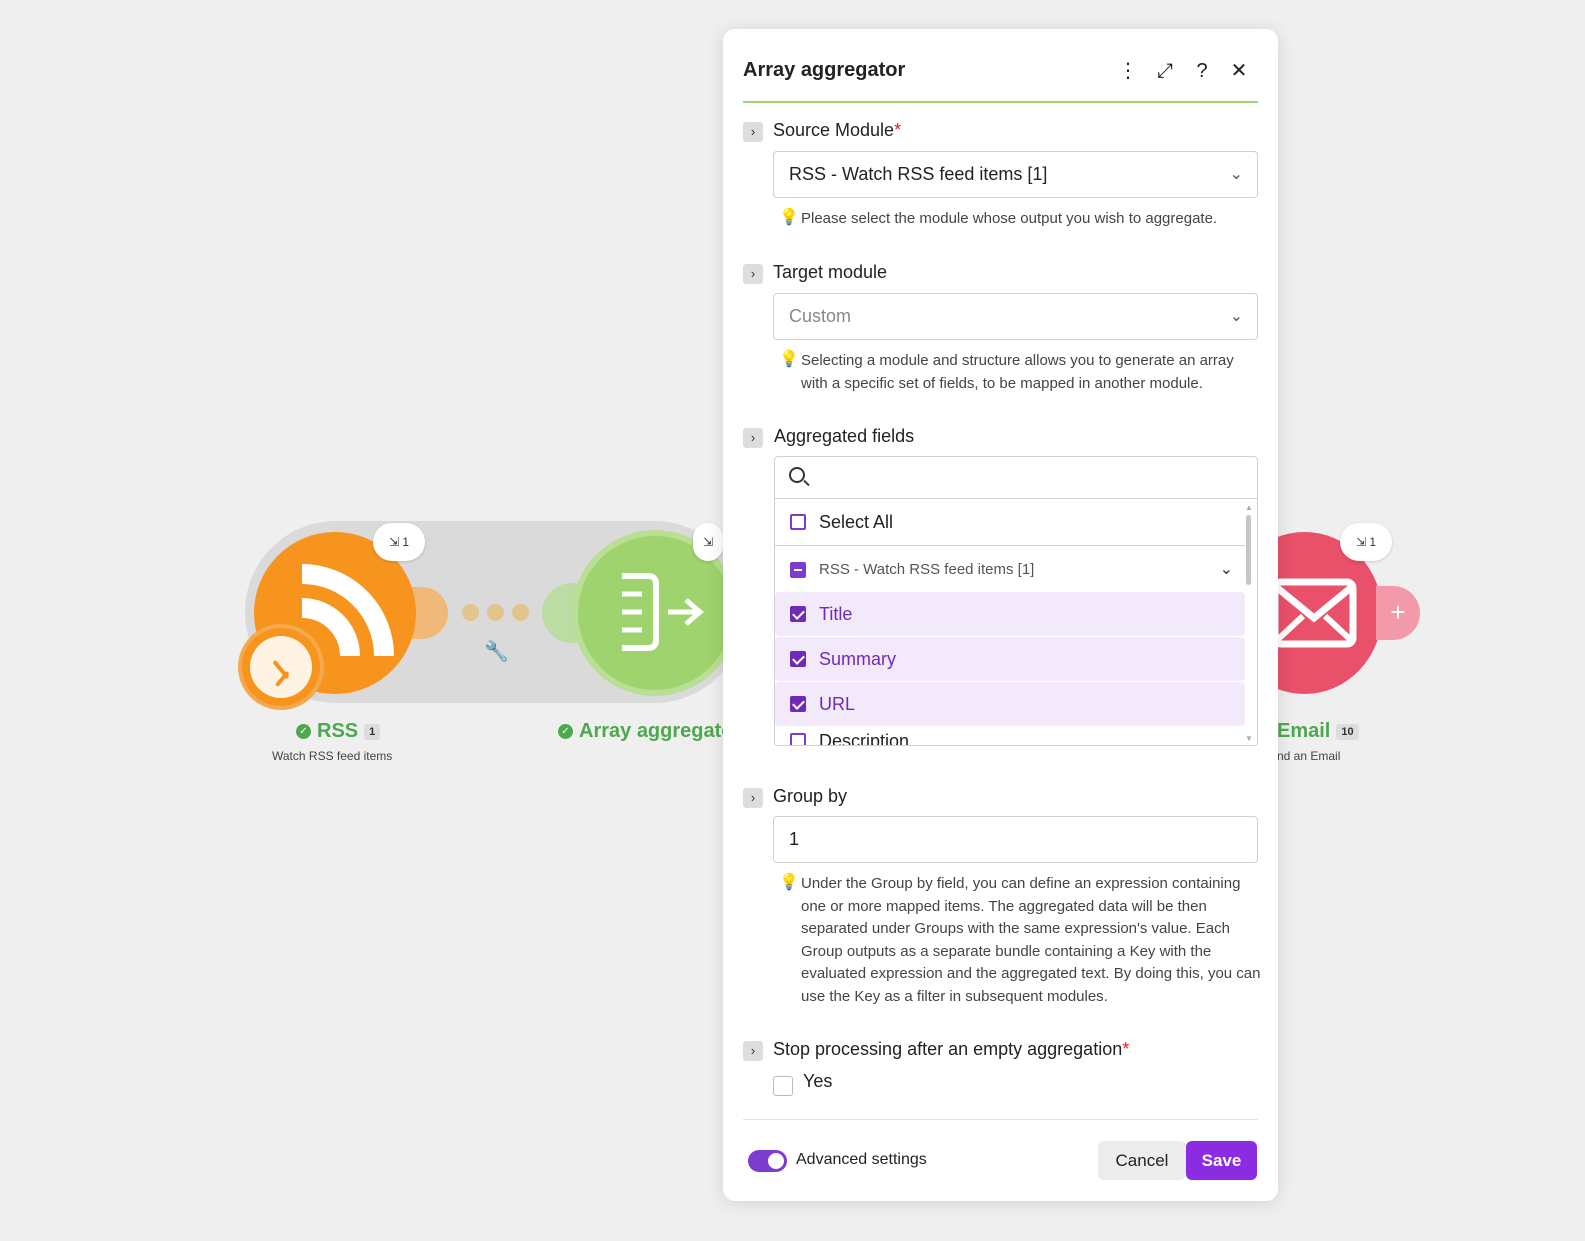 The height and width of the screenshot is (1241, 1585). I want to click on stop-processing-yes-label: Yes, so click(817, 1081).